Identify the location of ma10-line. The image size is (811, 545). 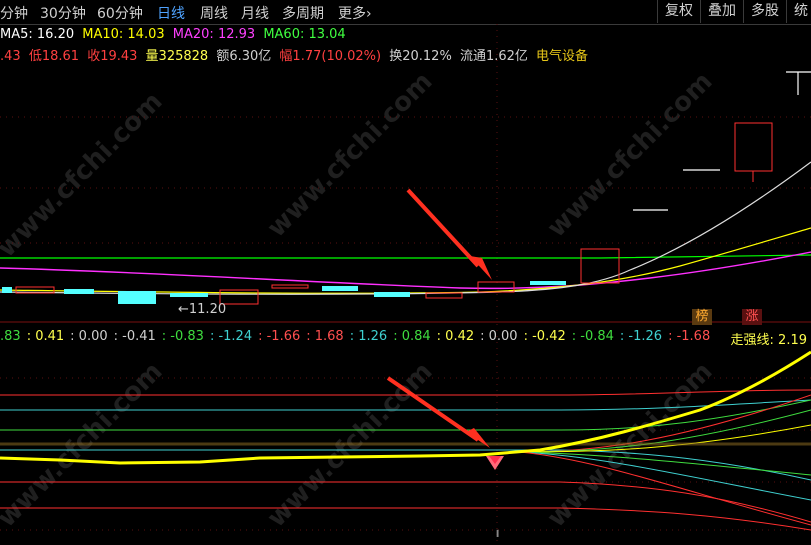
(405, 260).